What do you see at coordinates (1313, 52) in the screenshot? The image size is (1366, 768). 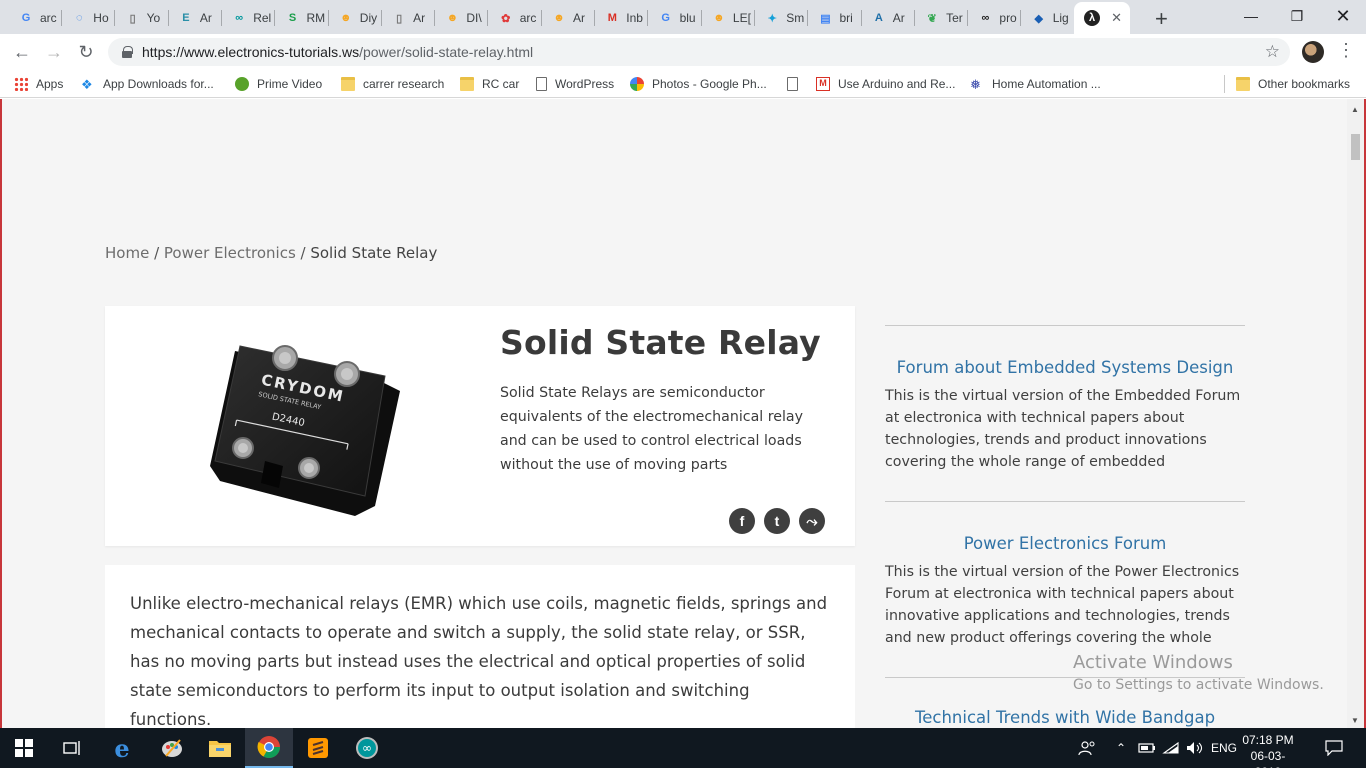 I see `profile-avatar` at bounding box center [1313, 52].